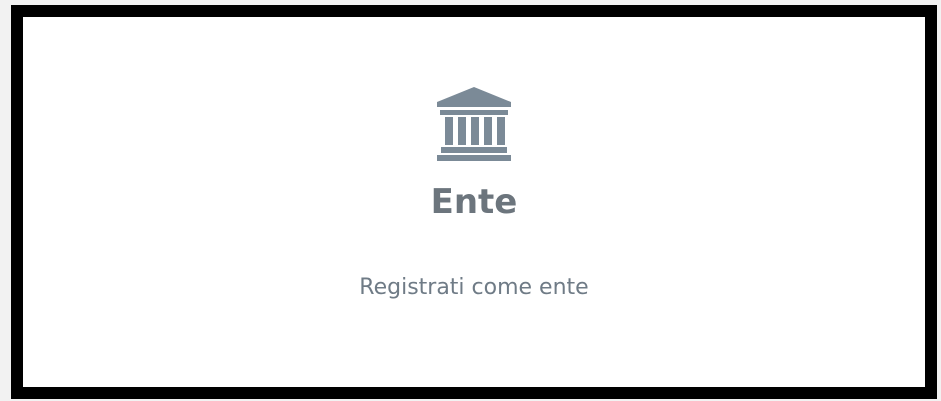 The width and height of the screenshot is (941, 401). I want to click on card-subtitle: Registrati come ente, so click(474, 287).